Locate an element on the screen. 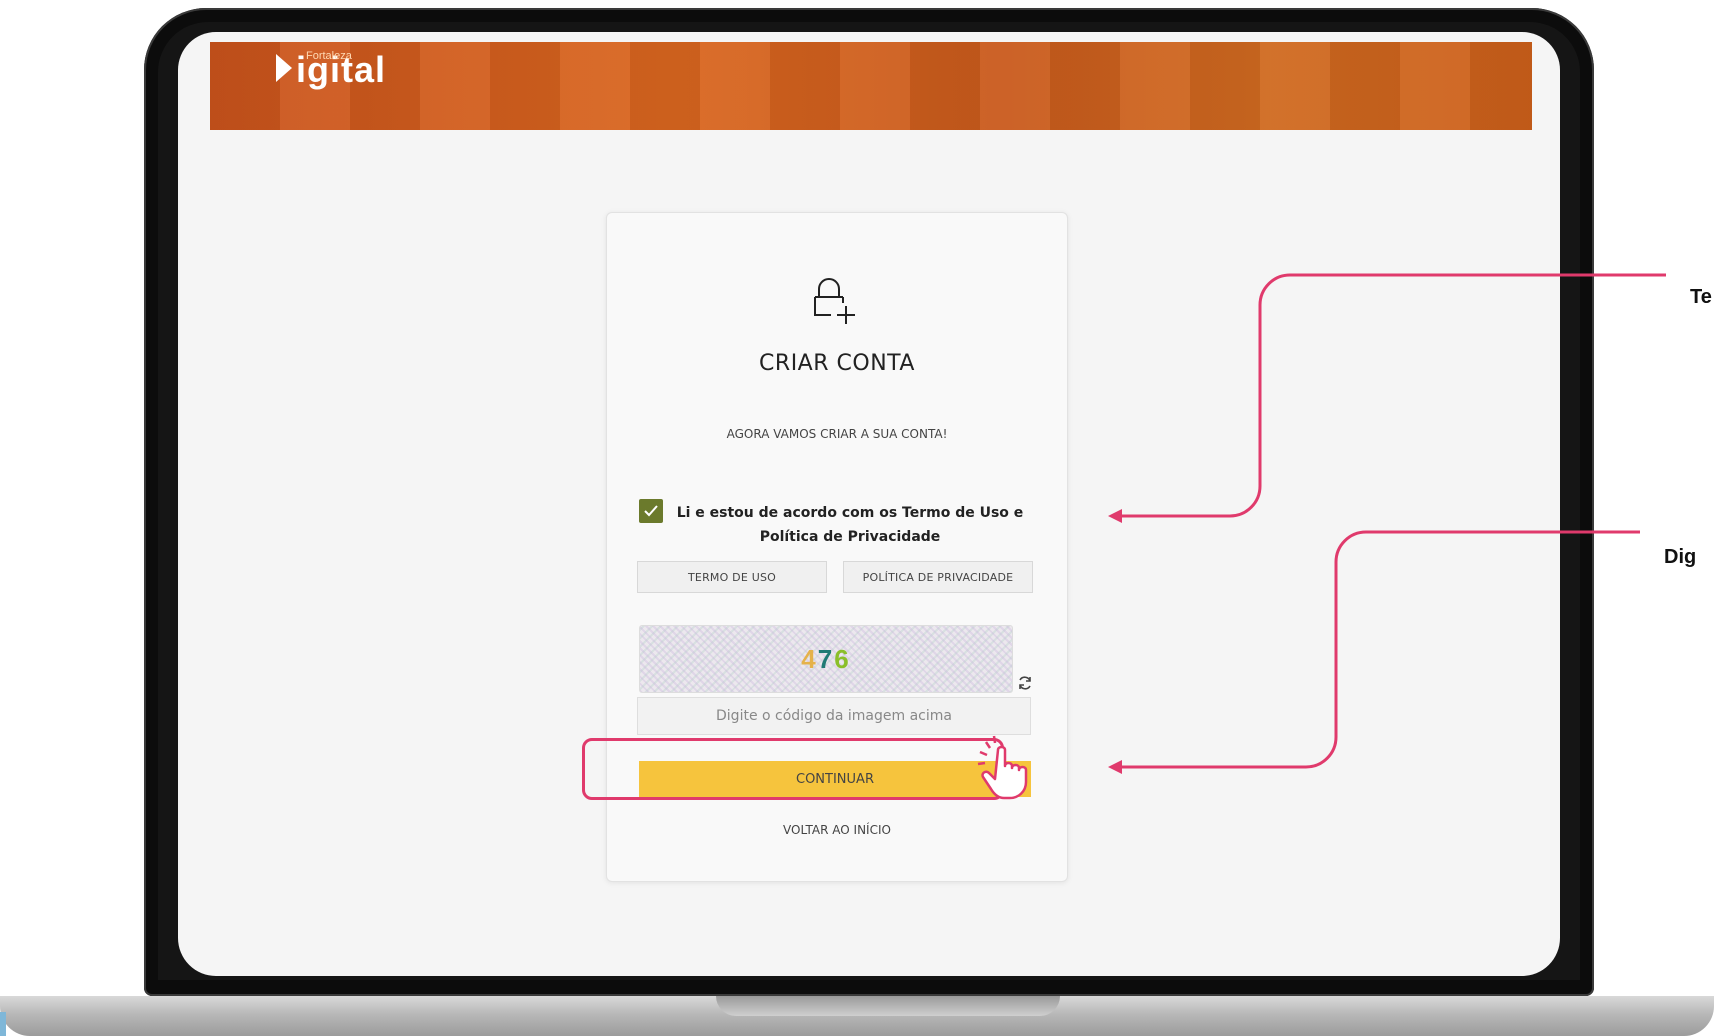 This screenshot has width=1714, height=1036. lock-plus-icon is located at coordinates (834, 301).